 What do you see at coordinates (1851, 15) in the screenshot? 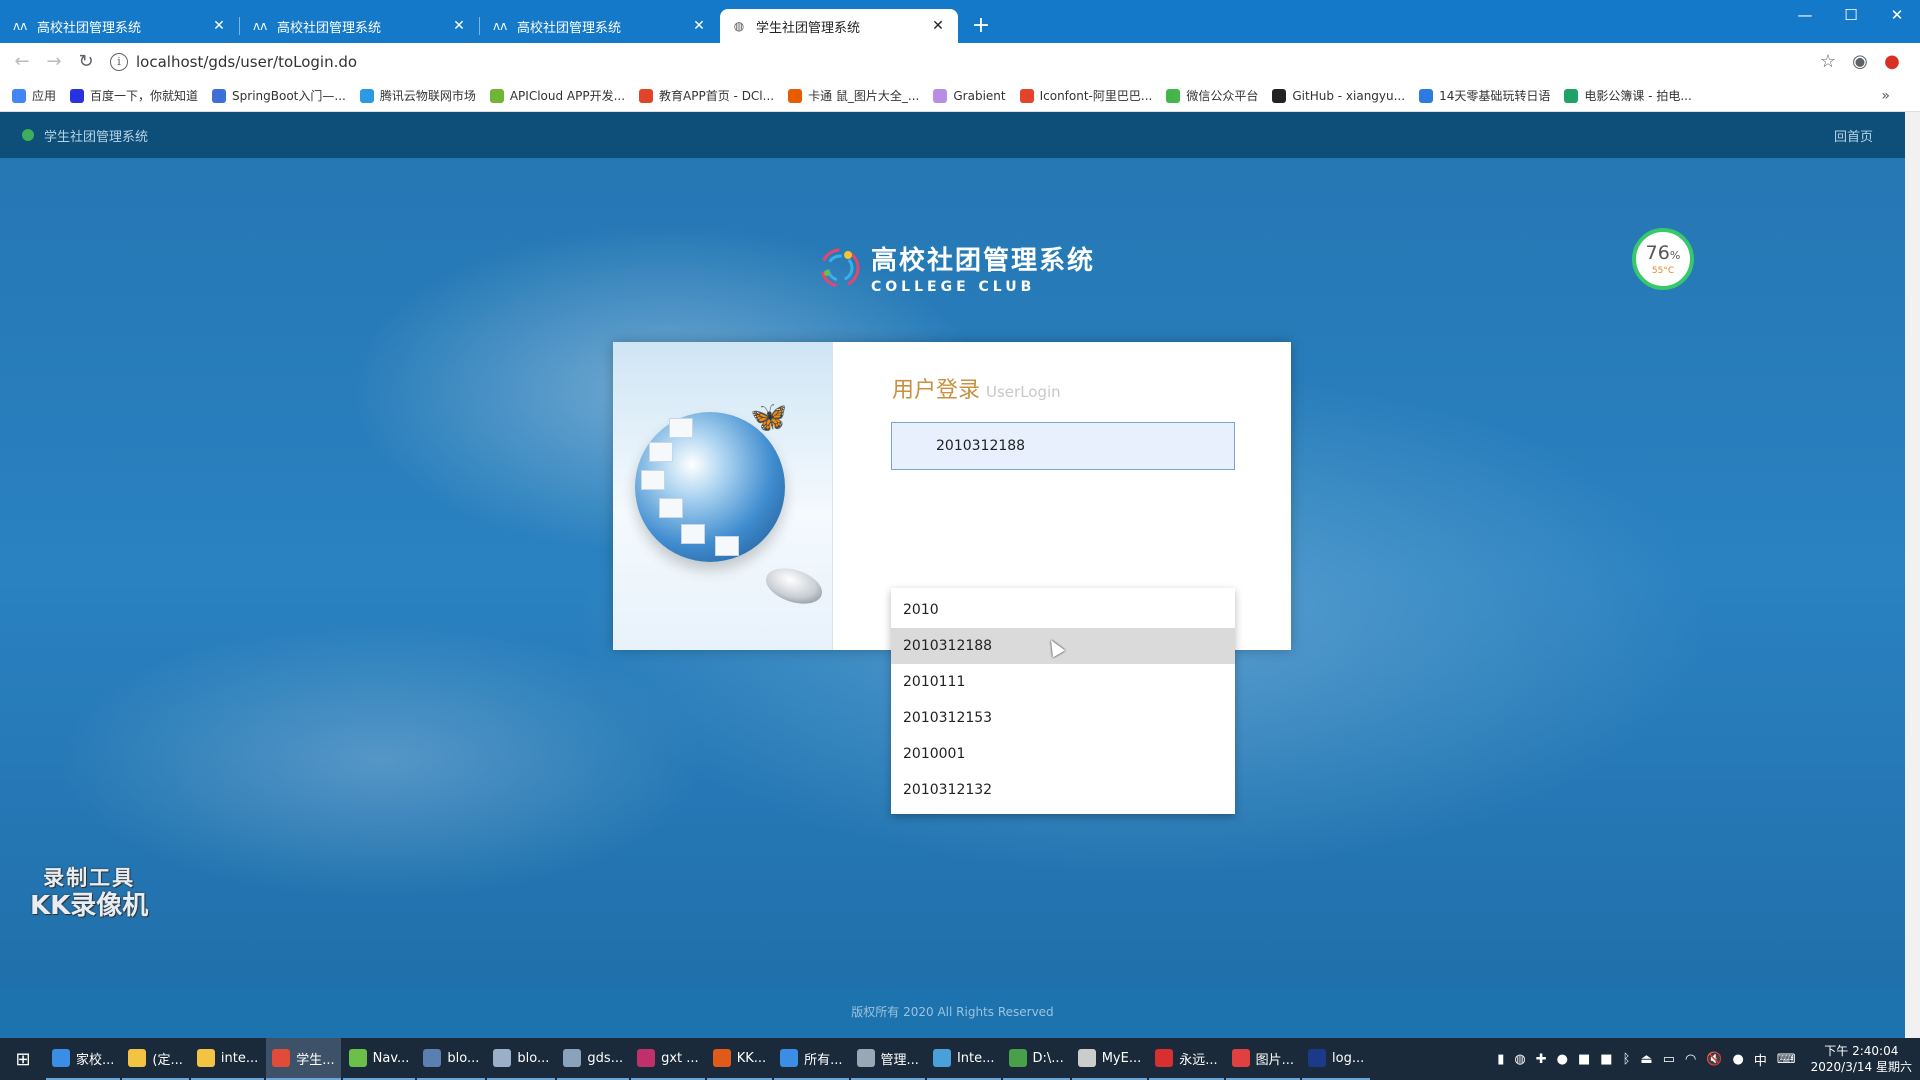
I see `maximize-icon: ☐` at bounding box center [1851, 15].